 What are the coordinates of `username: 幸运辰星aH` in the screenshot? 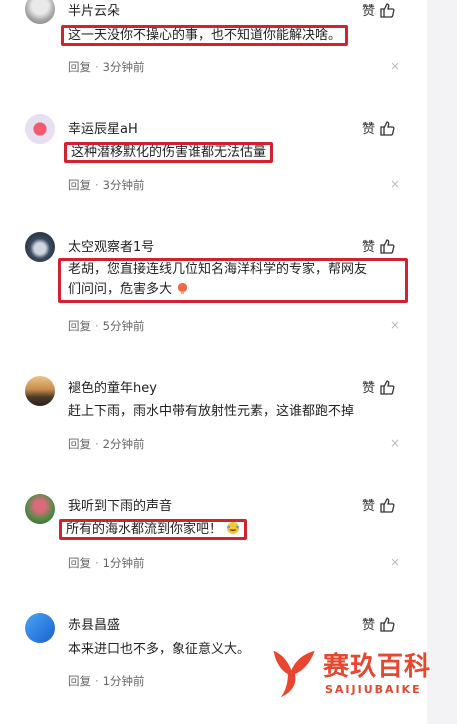 It's located at (103, 127).